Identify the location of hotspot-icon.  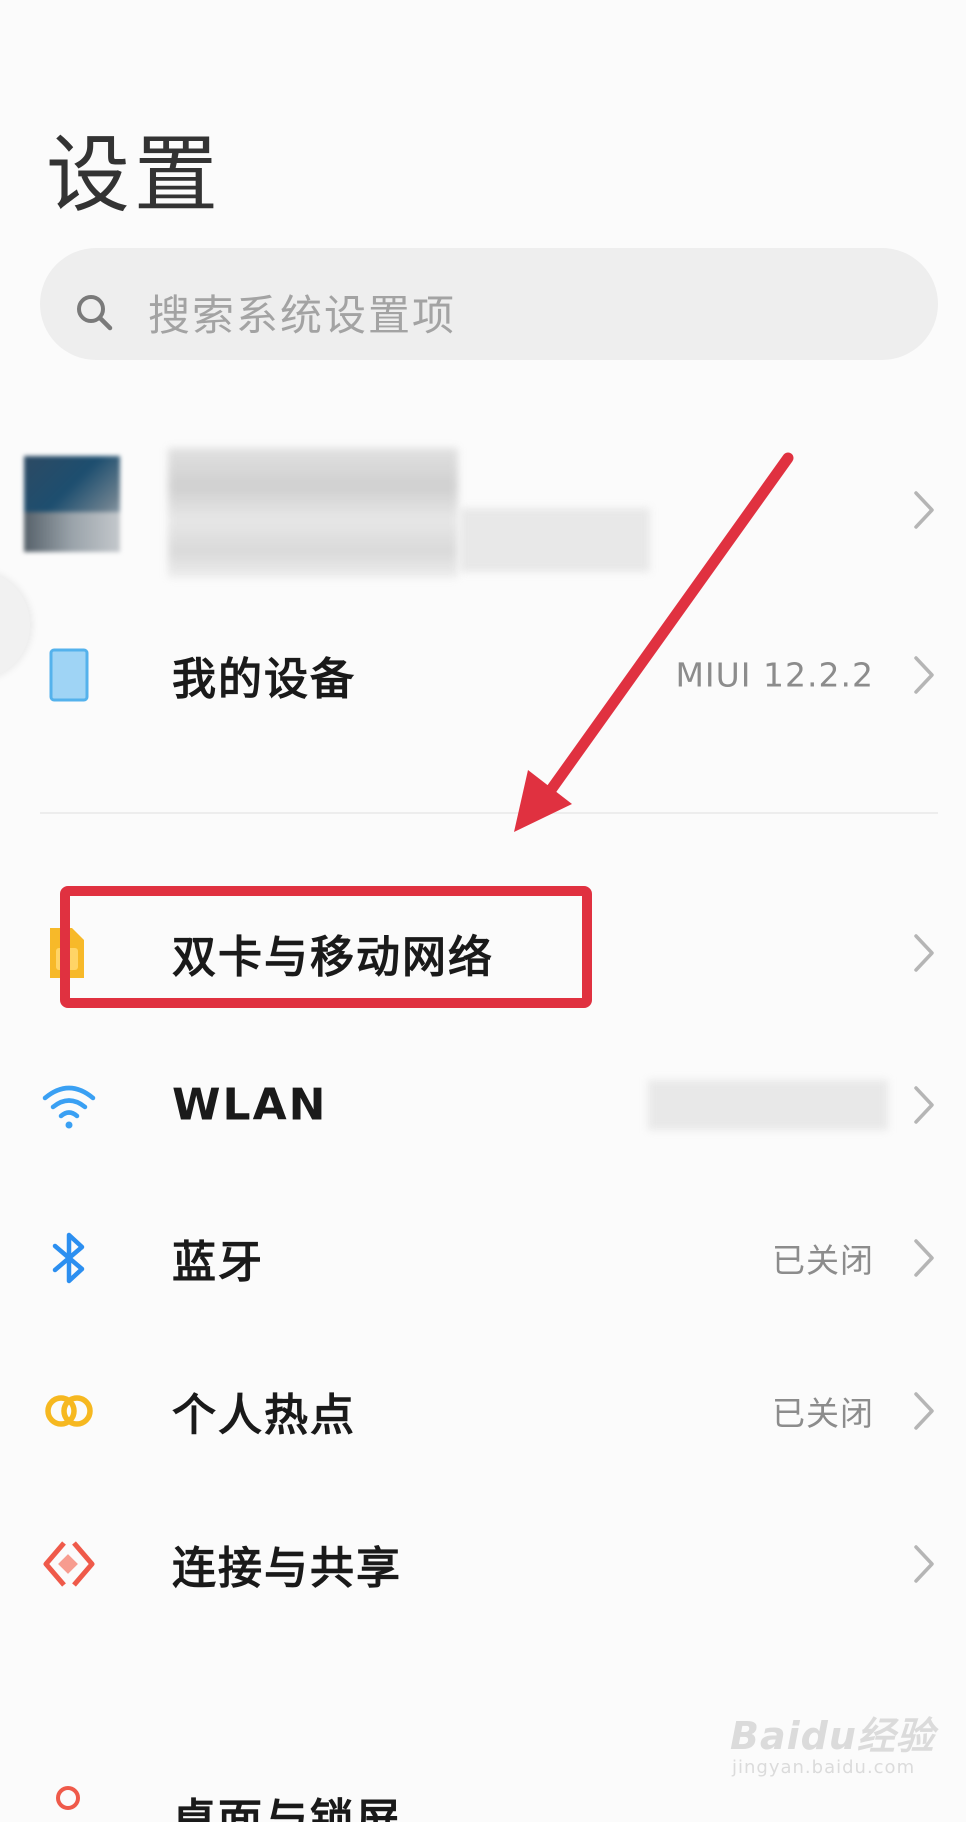
(69, 1411).